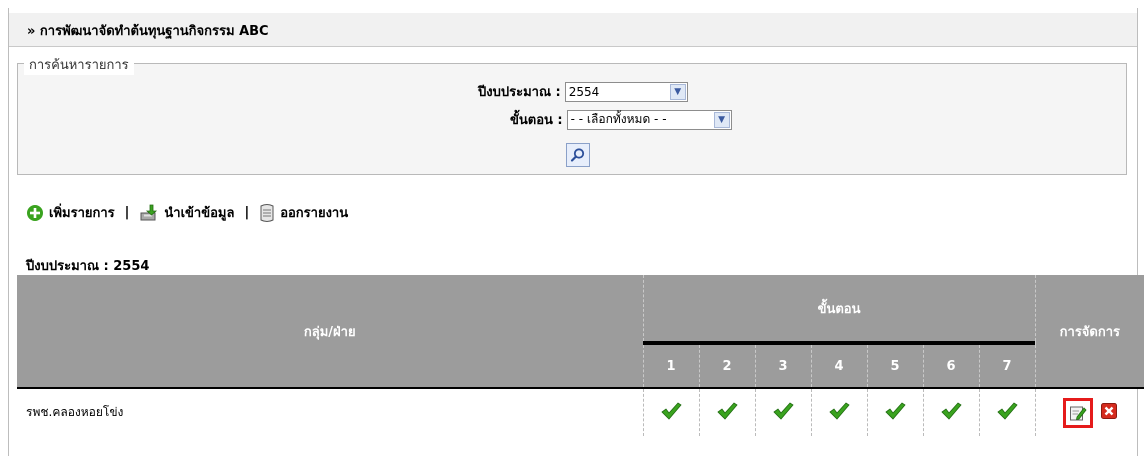 Image resolution: width=1147 pixels, height=457 pixels. What do you see at coordinates (149, 212) in the screenshot?
I see `import-icon` at bounding box center [149, 212].